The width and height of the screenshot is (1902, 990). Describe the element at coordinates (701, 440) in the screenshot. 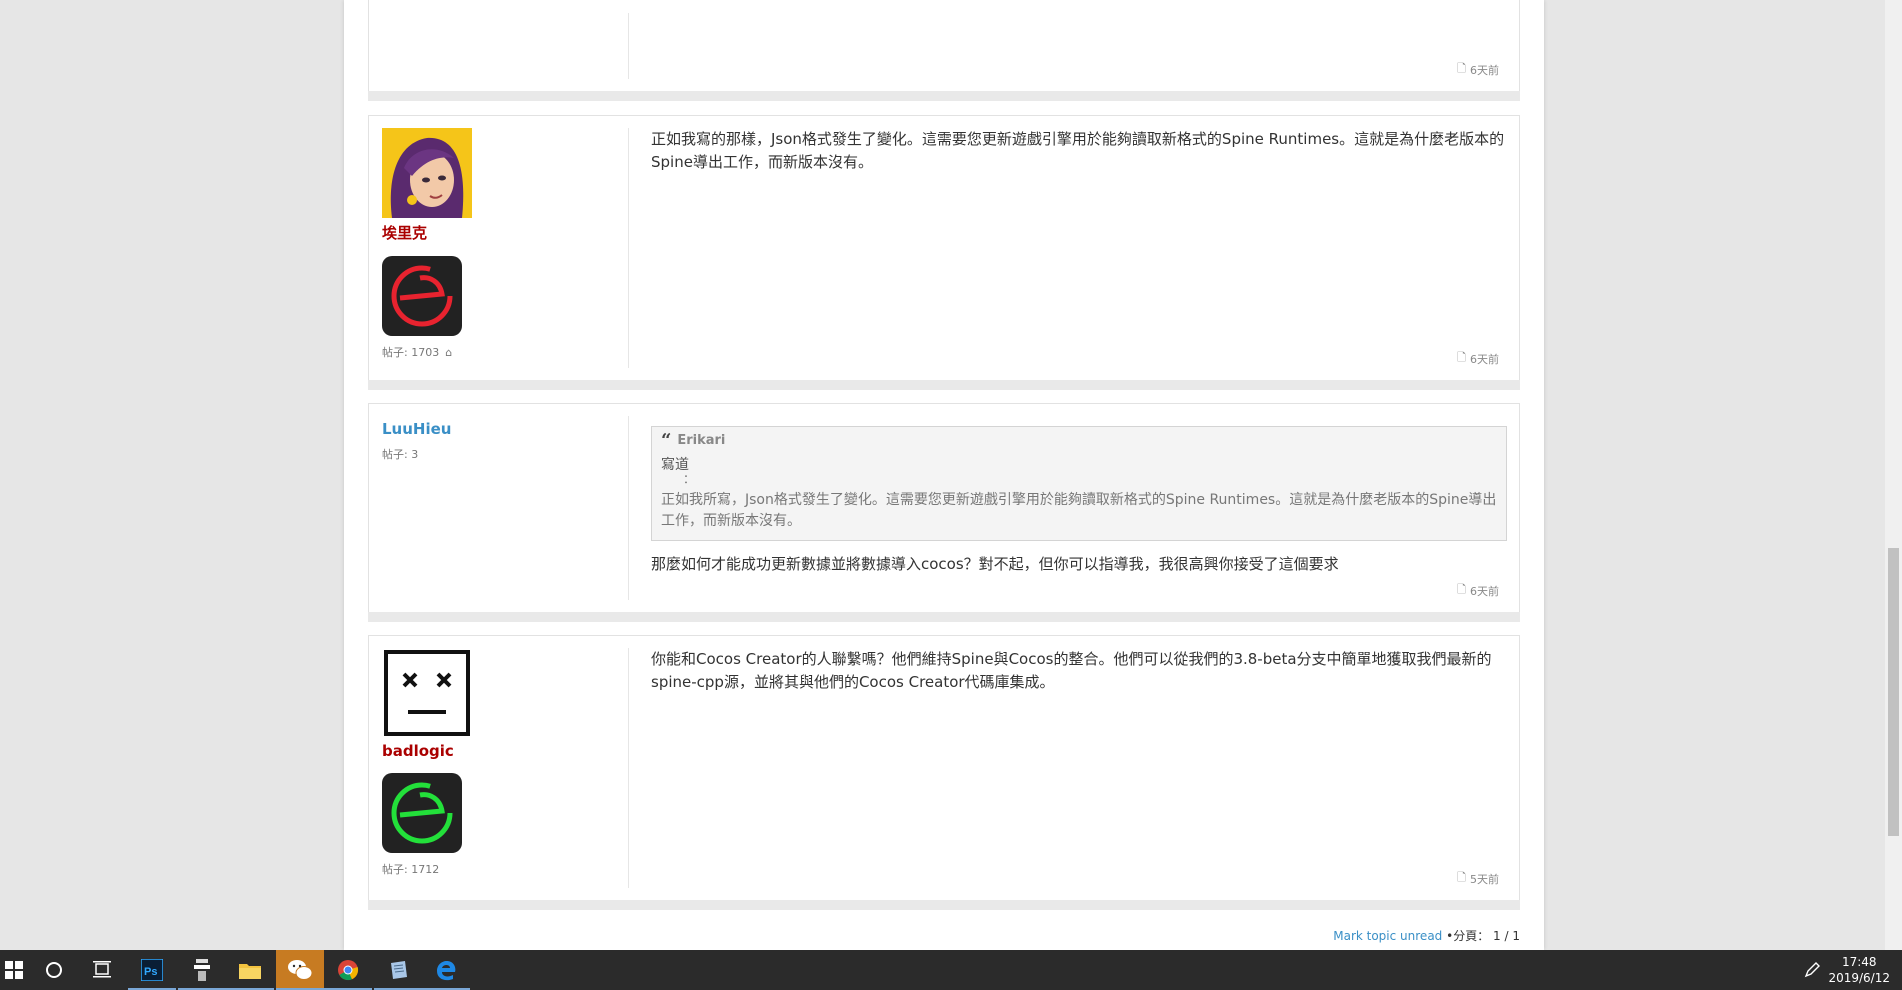

I see `quote-author: Erikari` at that location.